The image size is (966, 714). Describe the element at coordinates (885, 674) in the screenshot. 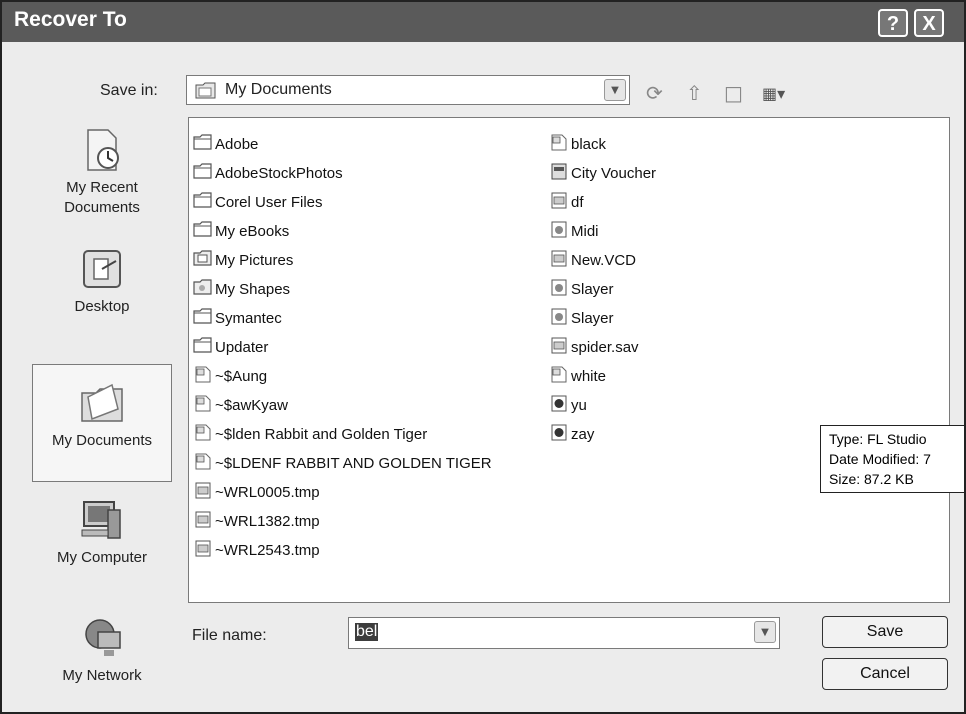

I see `cancel-button: Cancel` at that location.